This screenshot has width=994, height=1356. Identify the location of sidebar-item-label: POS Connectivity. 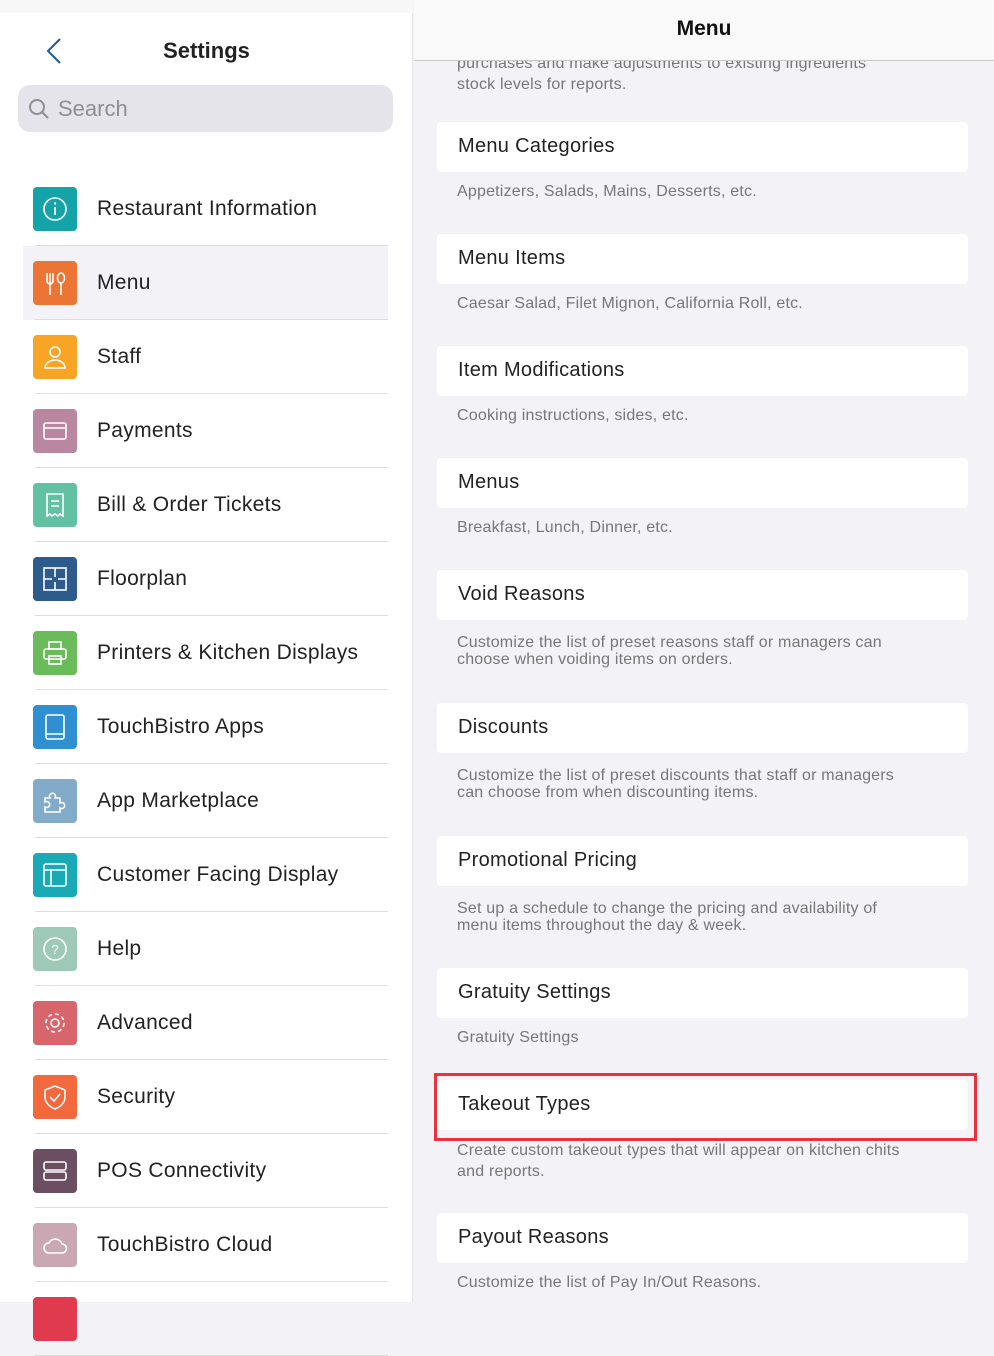
(182, 1170).